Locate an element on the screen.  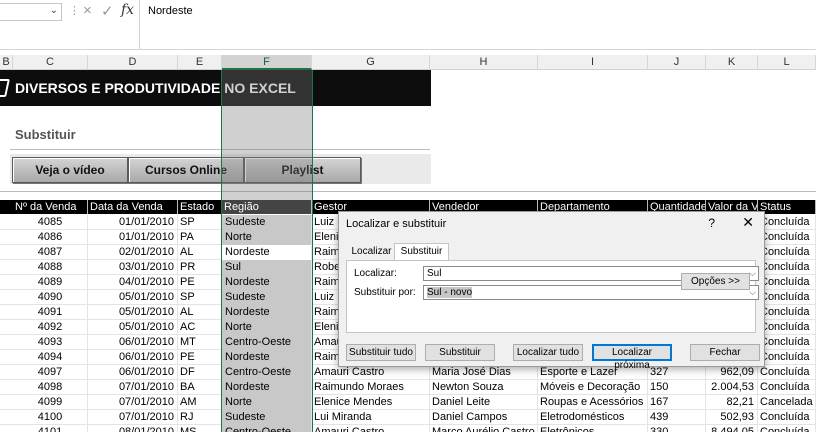
sale-number-cell: 4088 is located at coordinates (50, 267).